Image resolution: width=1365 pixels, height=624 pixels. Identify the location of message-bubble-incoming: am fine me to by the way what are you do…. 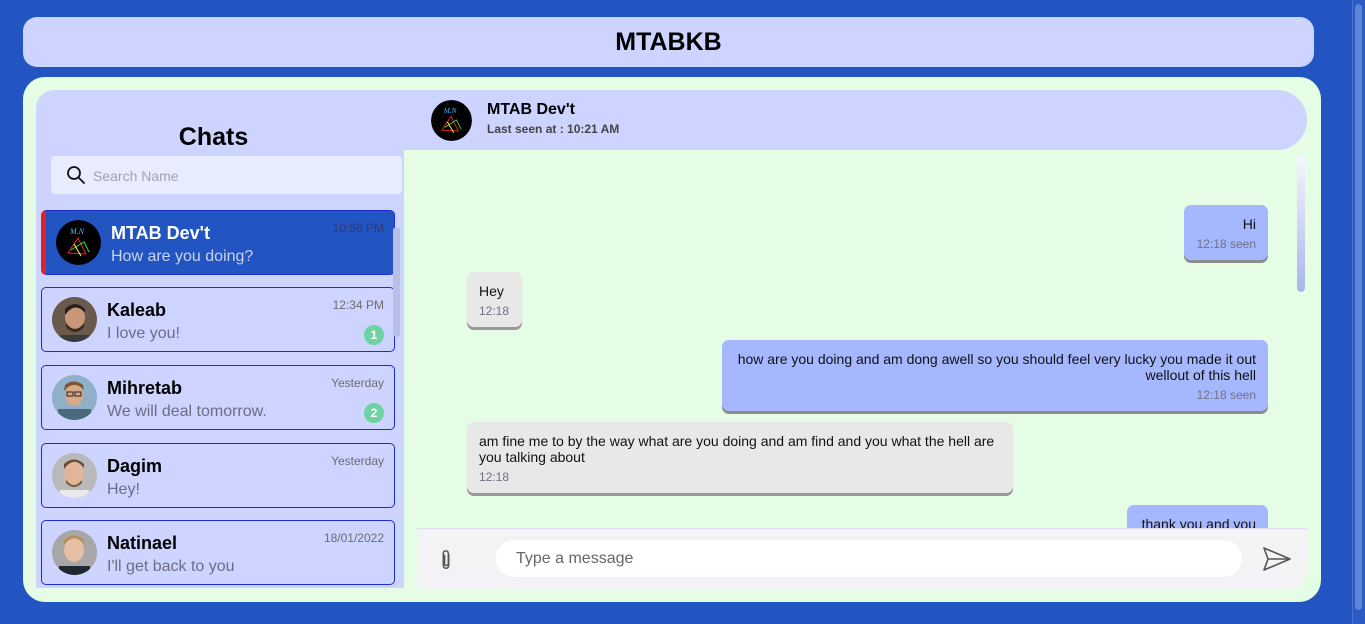
(740, 457).